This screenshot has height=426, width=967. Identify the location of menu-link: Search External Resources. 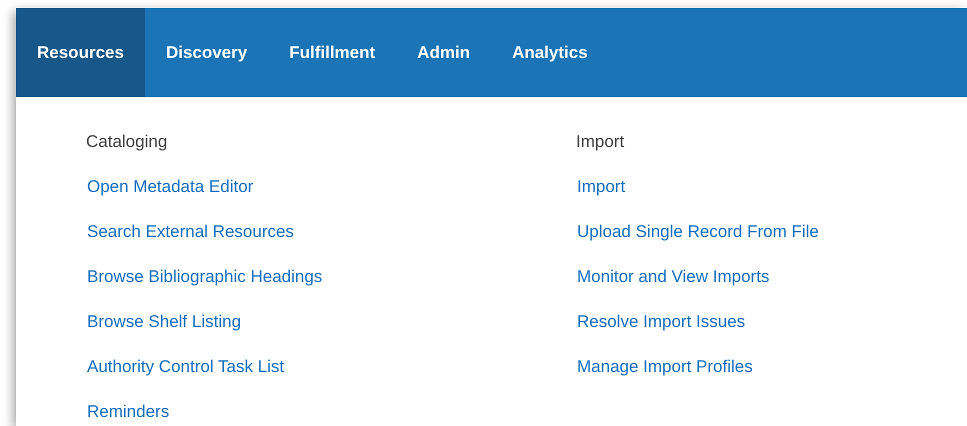
(190, 232).